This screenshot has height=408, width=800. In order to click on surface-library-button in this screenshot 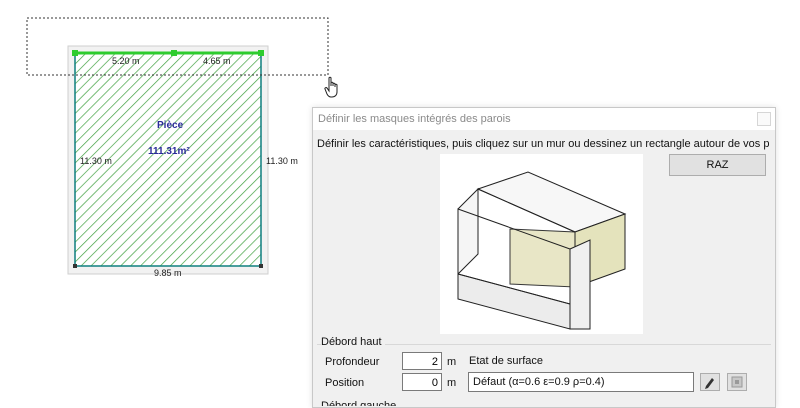, I will do `click(737, 382)`.